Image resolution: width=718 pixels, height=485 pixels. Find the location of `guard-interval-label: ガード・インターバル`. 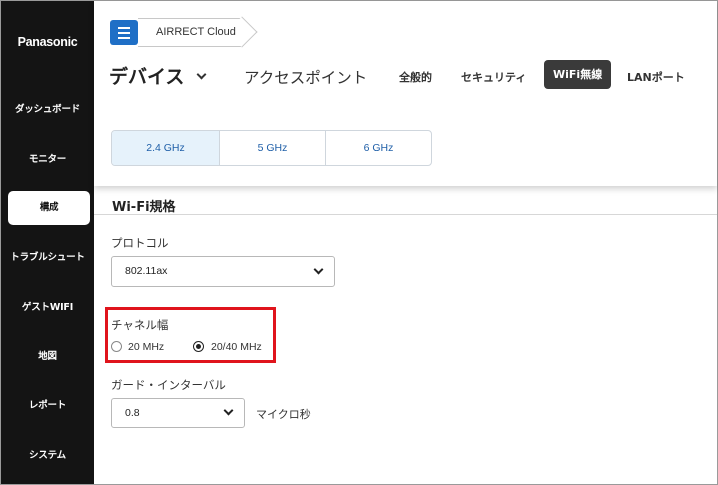

guard-interval-label: ガード・インターバル is located at coordinates (168, 385).